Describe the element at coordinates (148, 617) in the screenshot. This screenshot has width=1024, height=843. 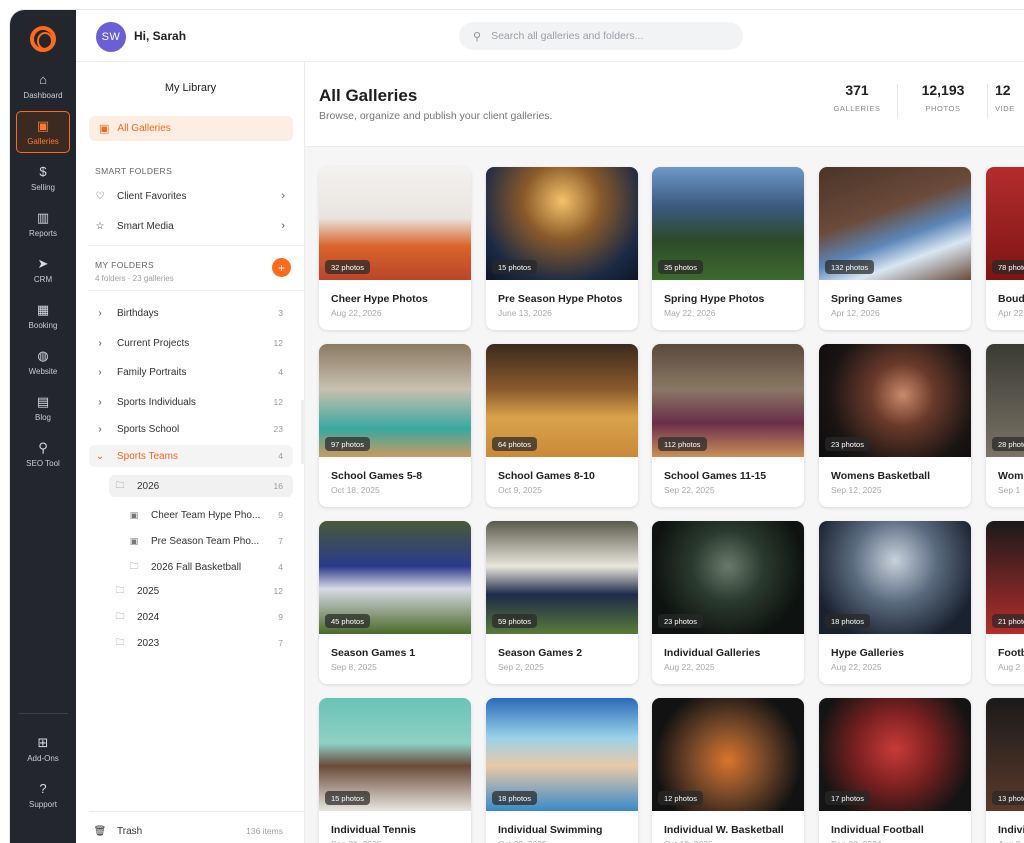
I see `subfolder-label: 2024` at that location.